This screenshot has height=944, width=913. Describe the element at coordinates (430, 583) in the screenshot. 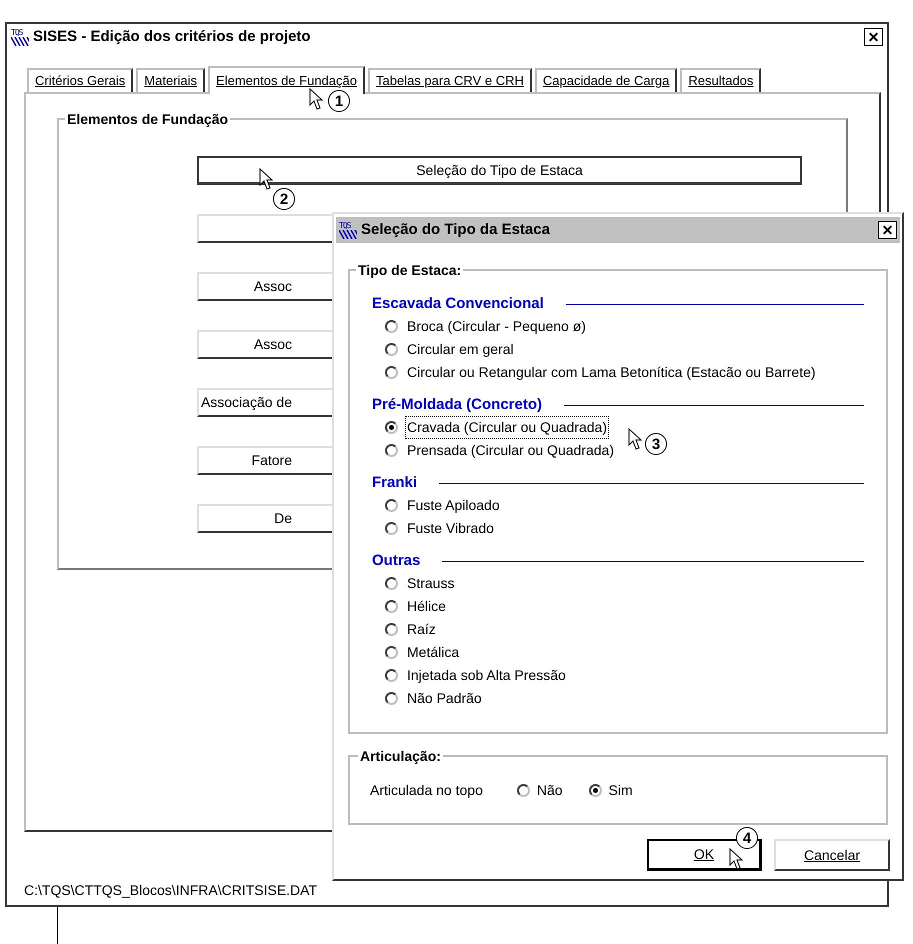

I see `radio-label: Strauss` at that location.